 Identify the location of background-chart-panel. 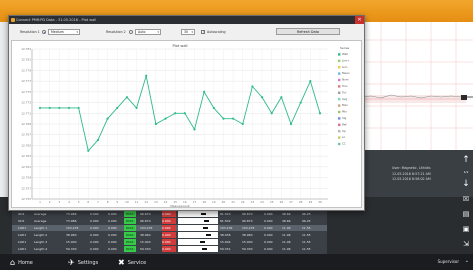
(416, 86).